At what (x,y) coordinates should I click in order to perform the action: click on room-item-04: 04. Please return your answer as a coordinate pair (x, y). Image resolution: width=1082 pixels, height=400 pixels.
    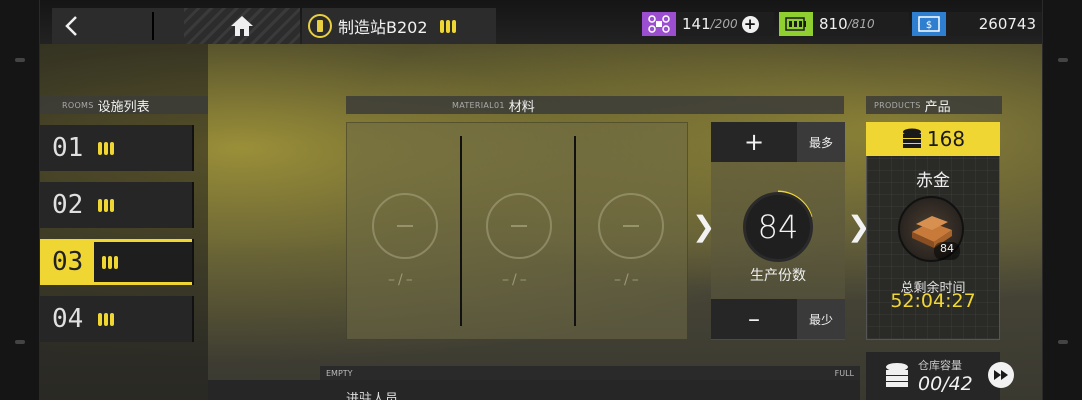
    Looking at the image, I should click on (117, 319).